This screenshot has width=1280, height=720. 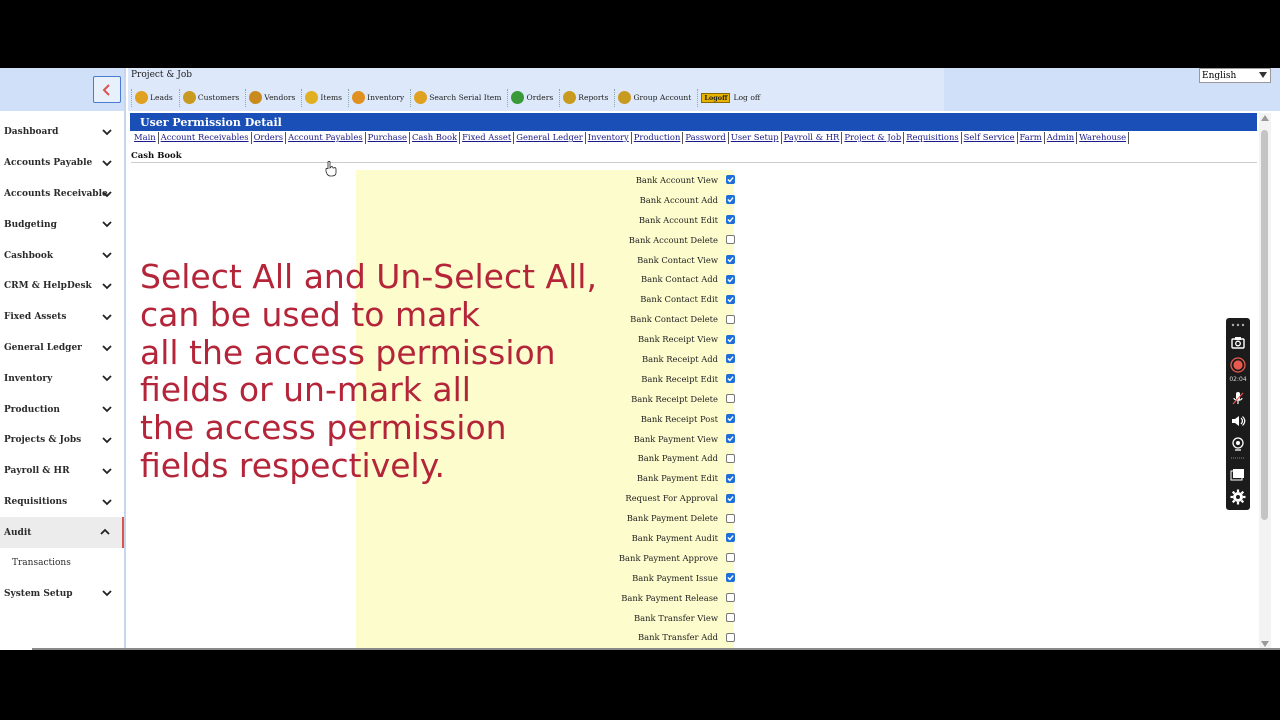 What do you see at coordinates (755, 138) in the screenshot?
I see `module-link-user-setup: User Setup` at bounding box center [755, 138].